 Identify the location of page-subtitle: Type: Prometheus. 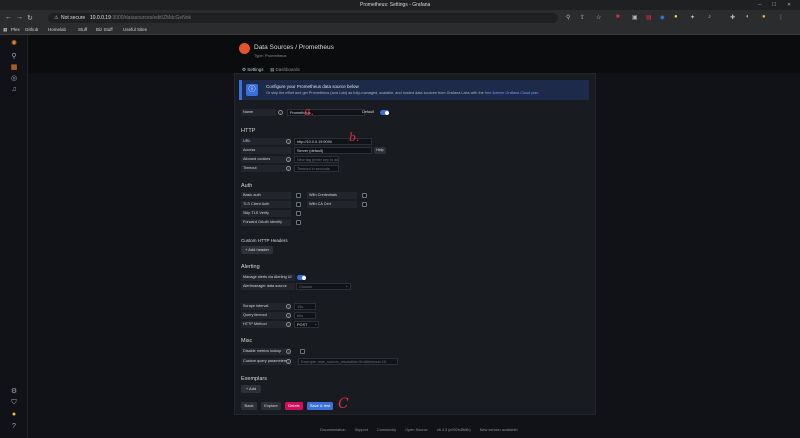
(270, 55).